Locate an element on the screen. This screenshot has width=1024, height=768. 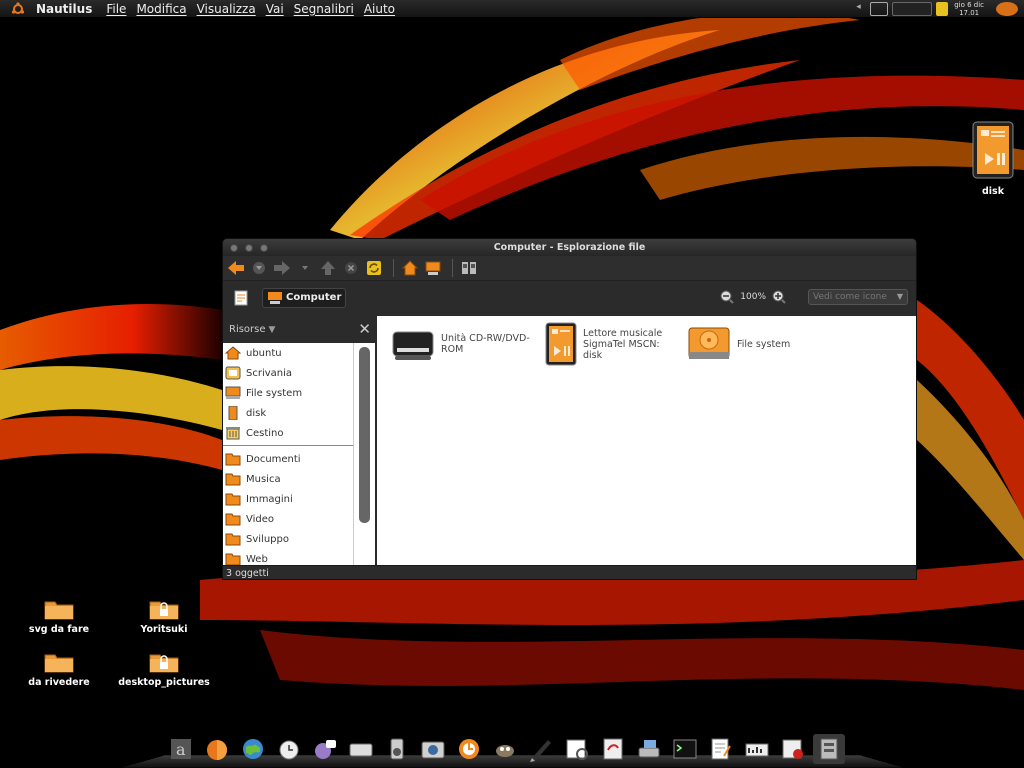
sidebar-item-label: Web is located at coordinates (257, 559).